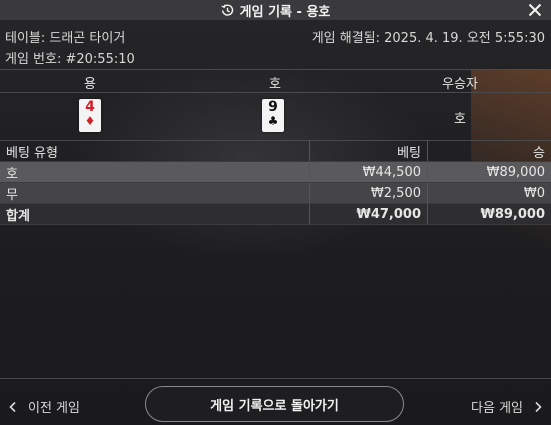 This screenshot has height=425, width=551. What do you see at coordinates (70, 59) in the screenshot?
I see `game-number: 게임 번호: #20:55:10` at bounding box center [70, 59].